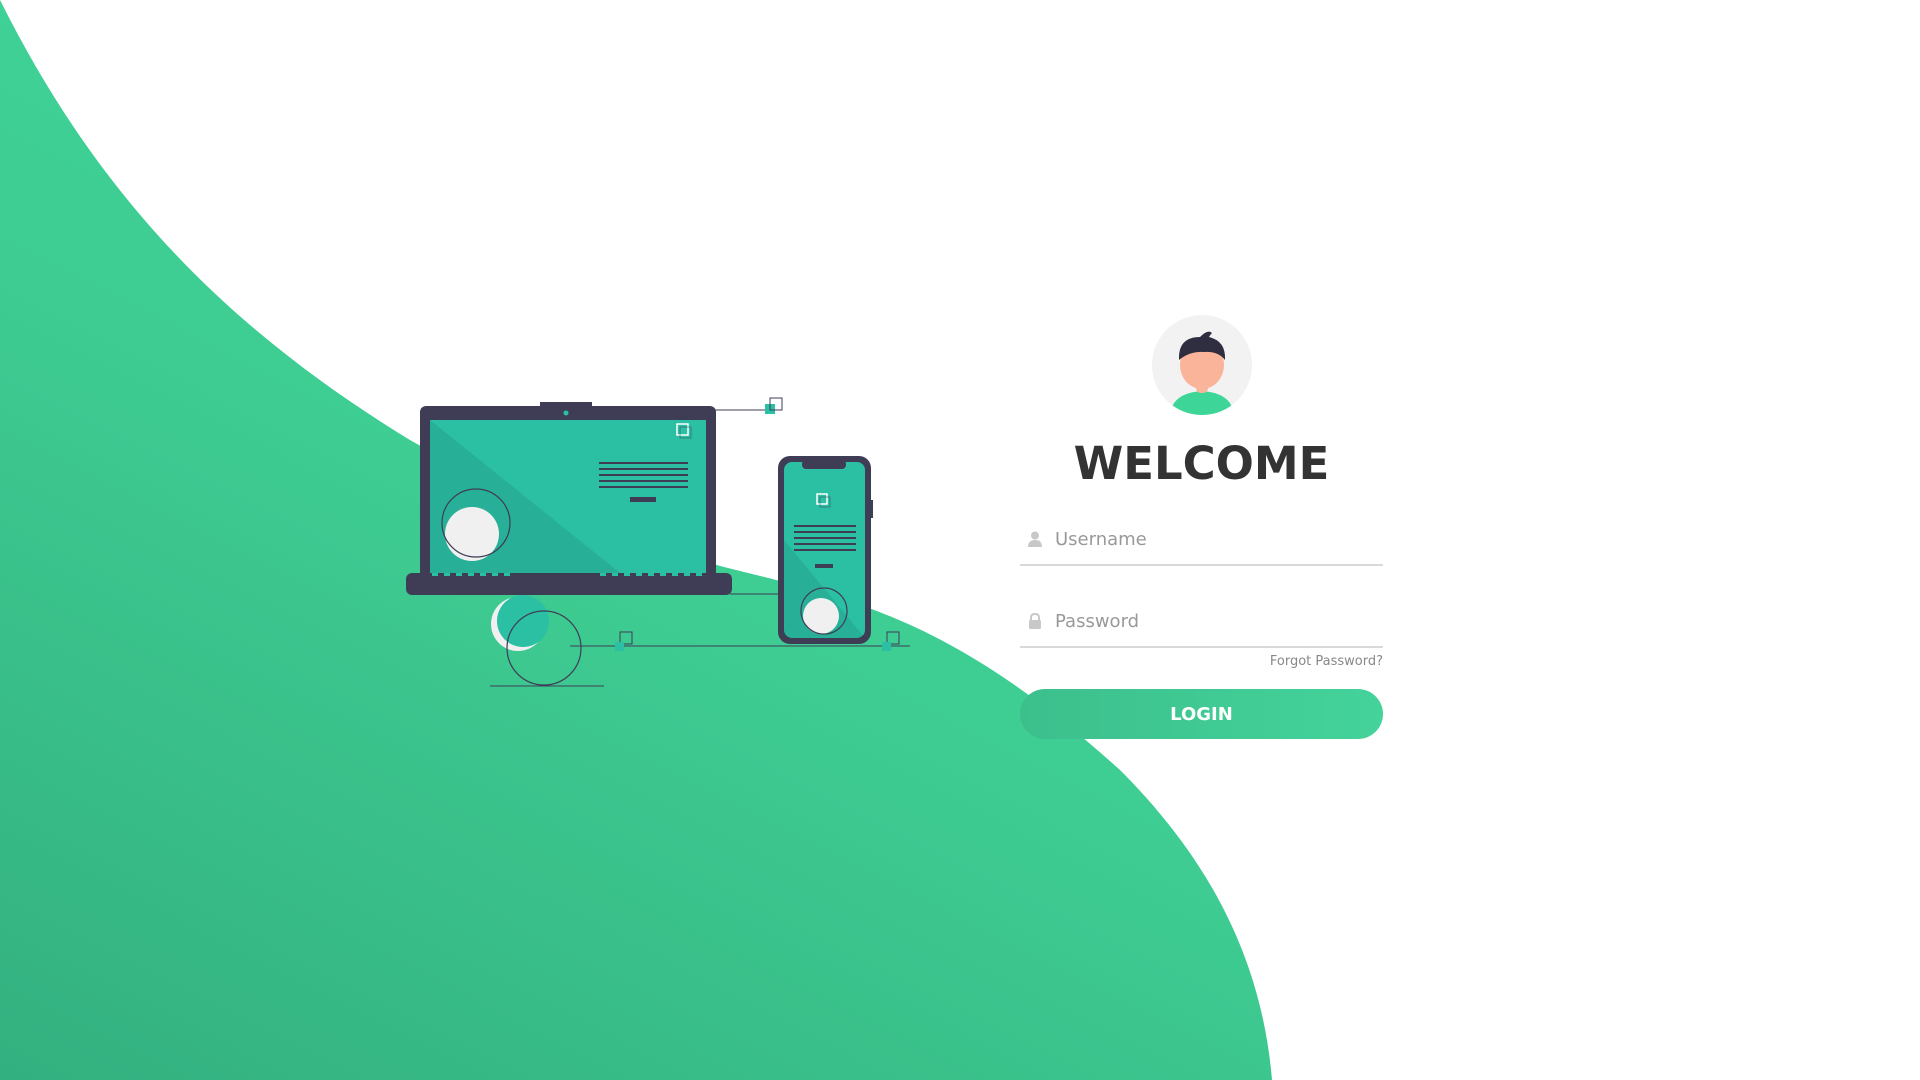 This screenshot has height=1080, width=1920. What do you see at coordinates (1035, 621) in the screenshot?
I see `lock-icon` at bounding box center [1035, 621].